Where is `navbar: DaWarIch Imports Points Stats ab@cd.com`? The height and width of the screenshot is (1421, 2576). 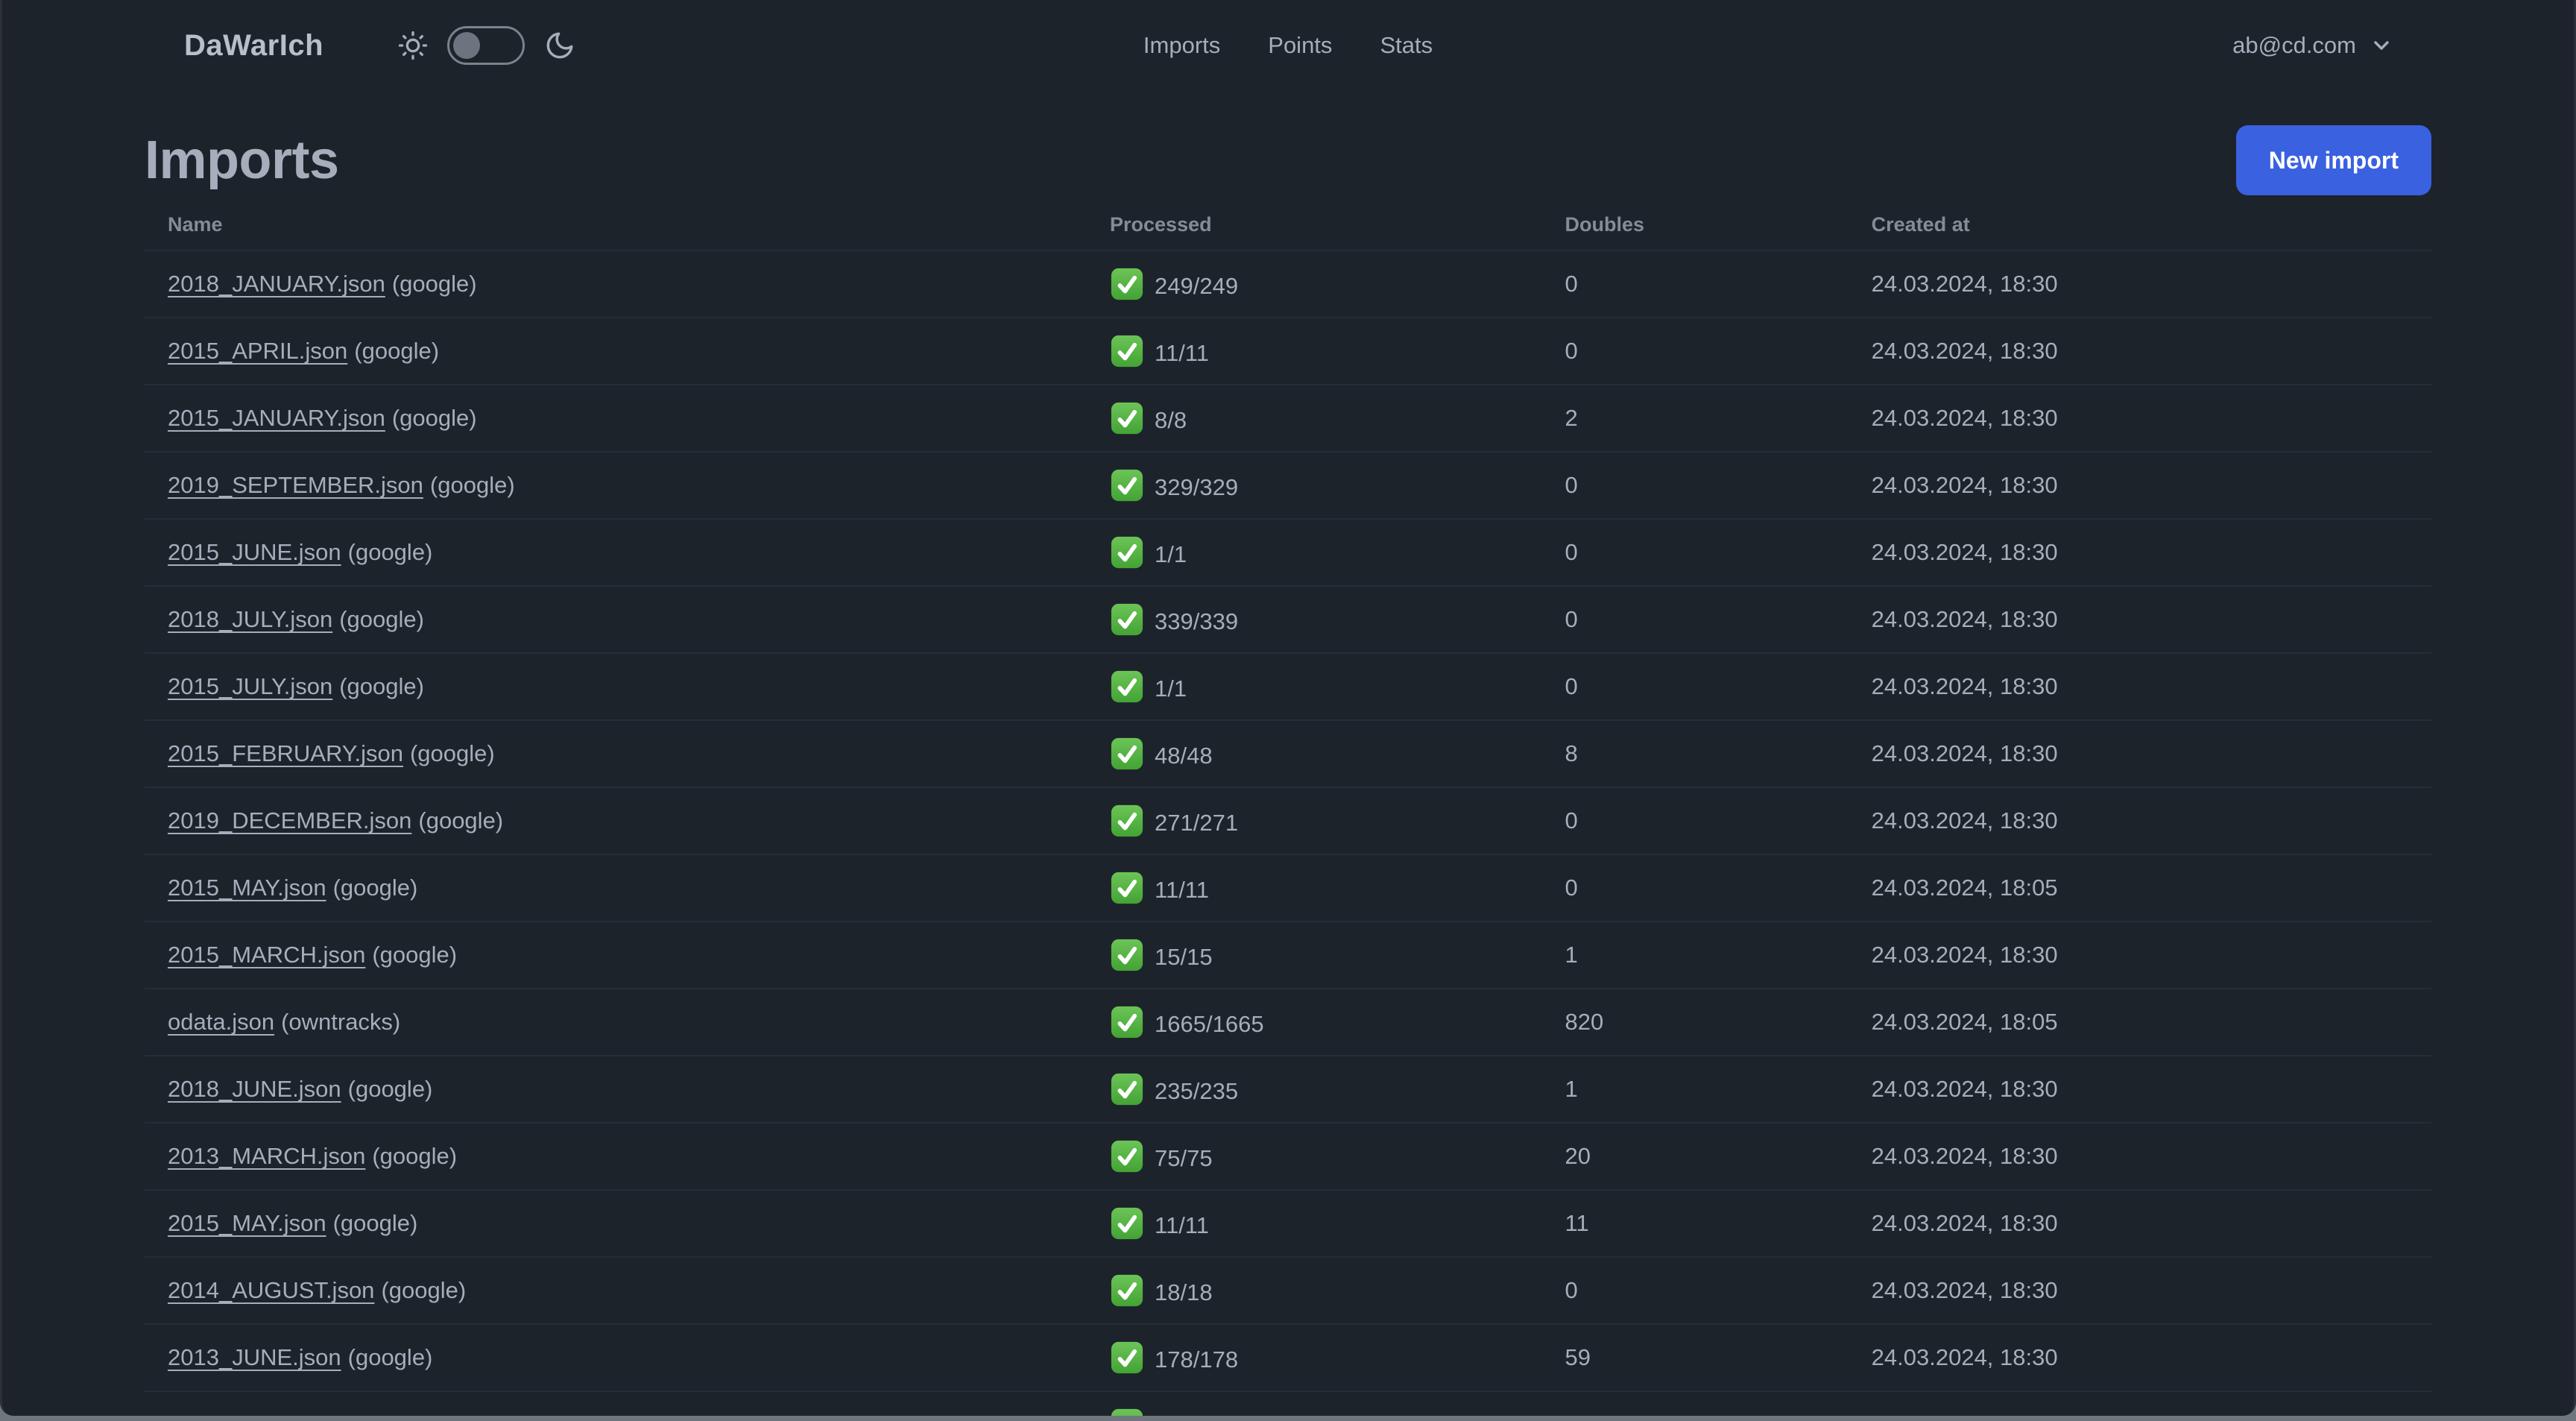 navbar: DaWarIch Imports Points Stats ab@cd.com is located at coordinates (1288, 45).